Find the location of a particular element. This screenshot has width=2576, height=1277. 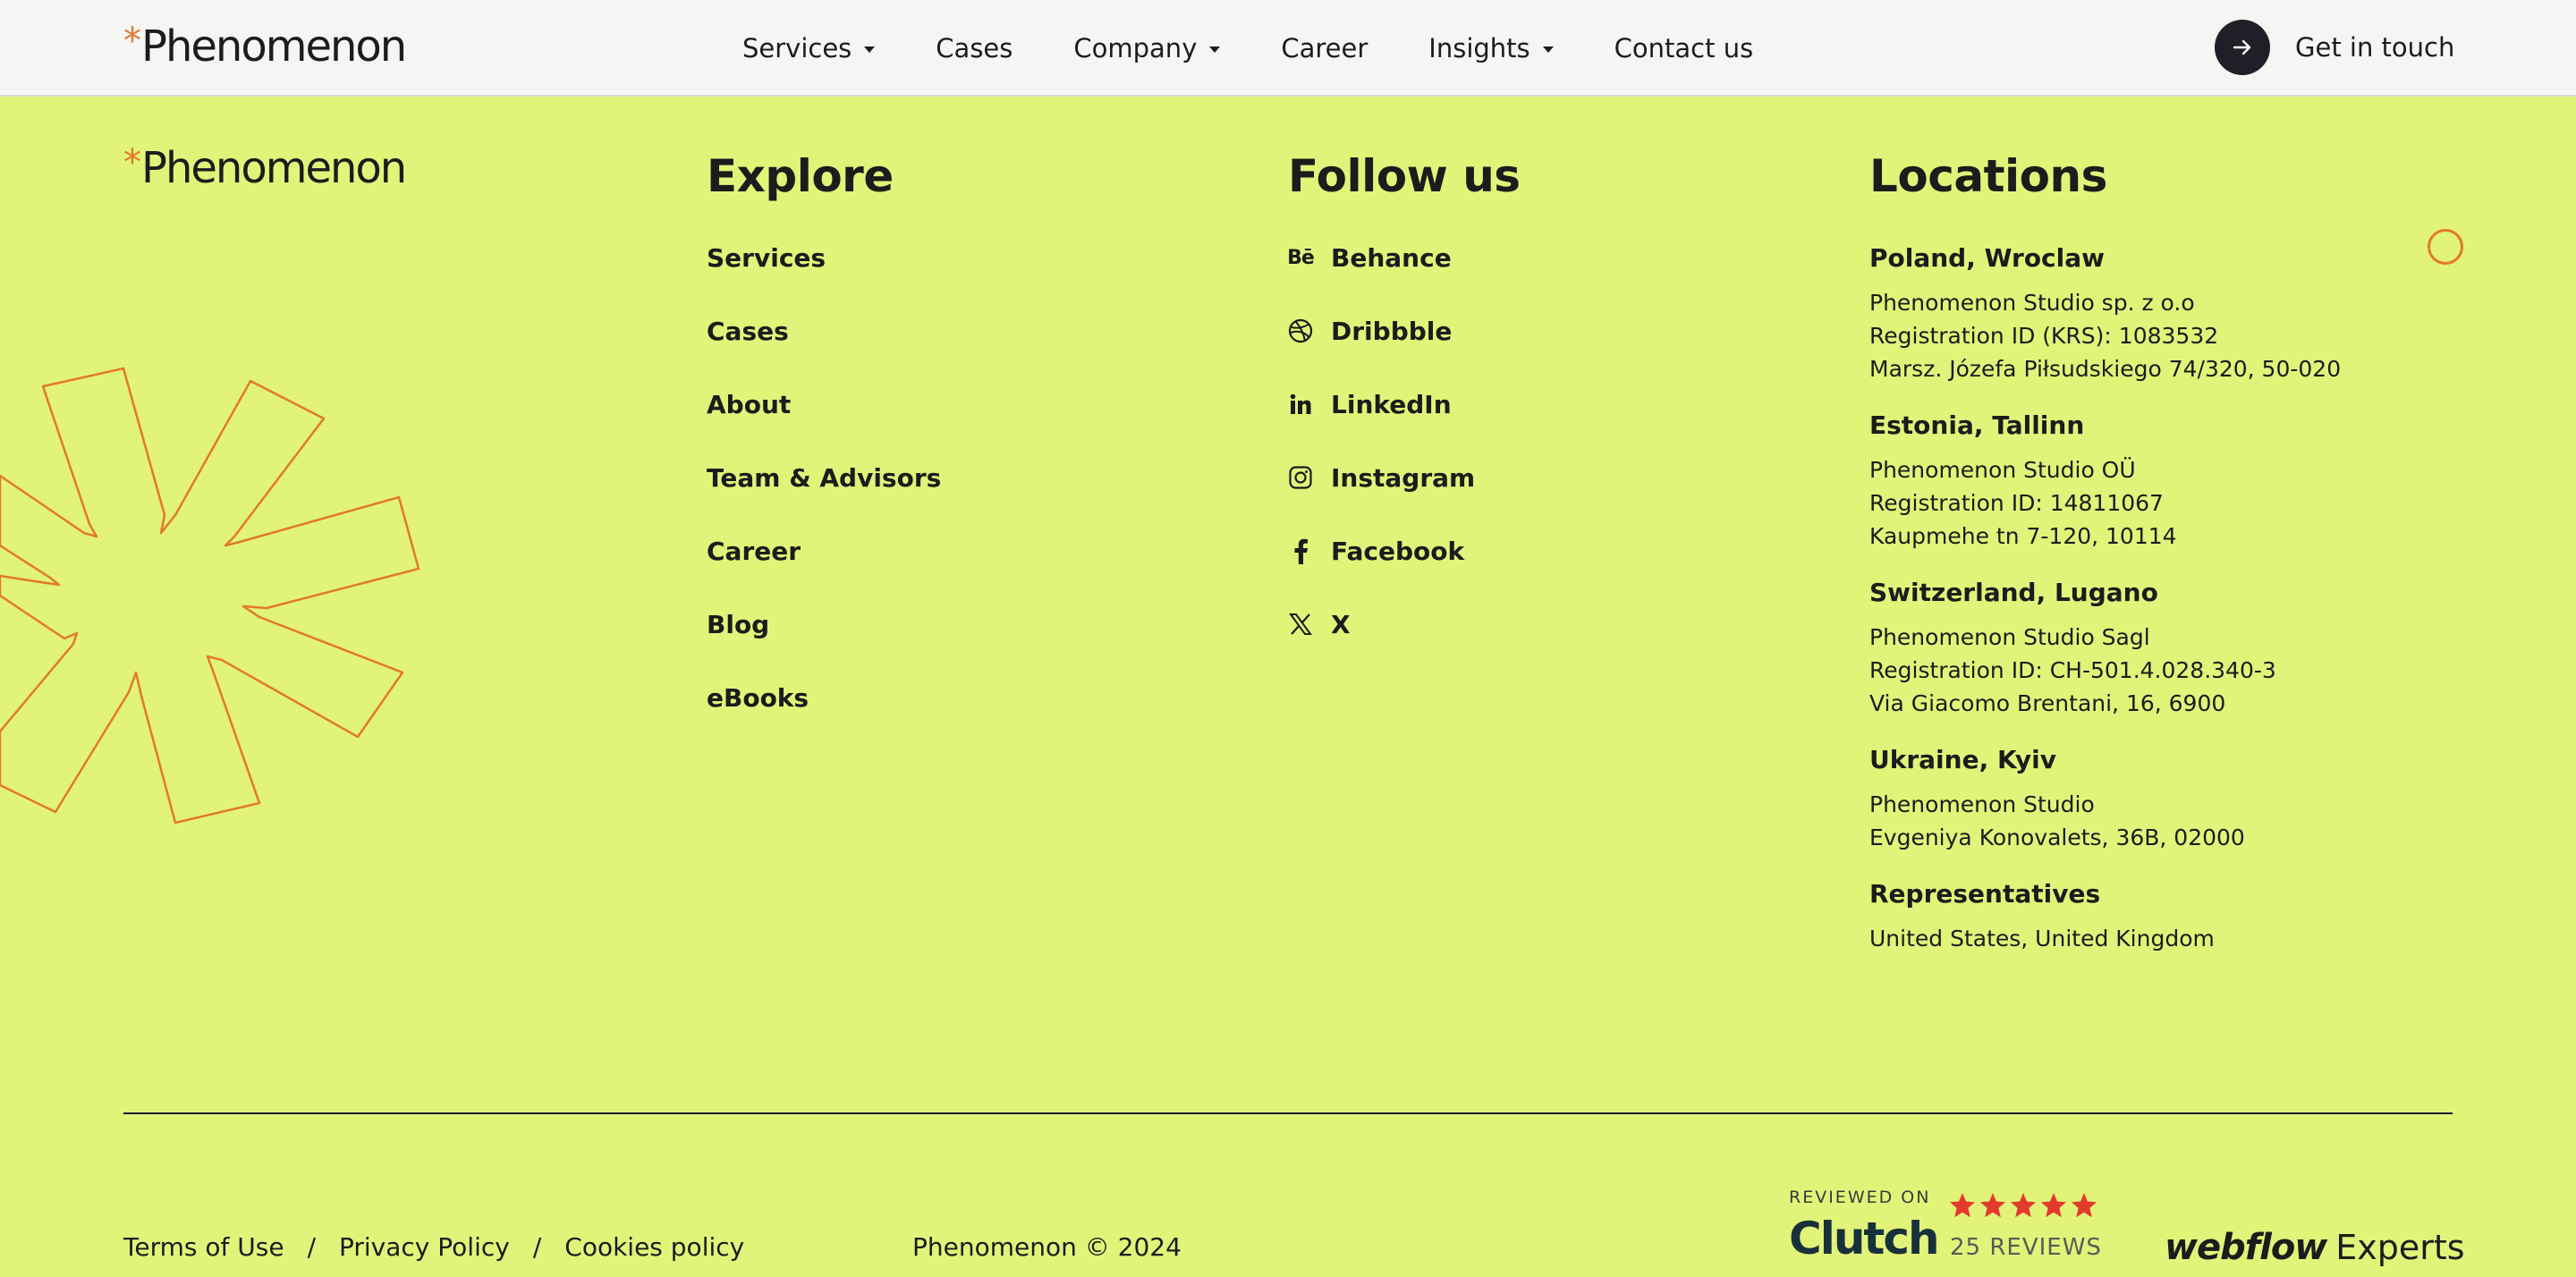

nav-label: Career is located at coordinates (1324, 48).